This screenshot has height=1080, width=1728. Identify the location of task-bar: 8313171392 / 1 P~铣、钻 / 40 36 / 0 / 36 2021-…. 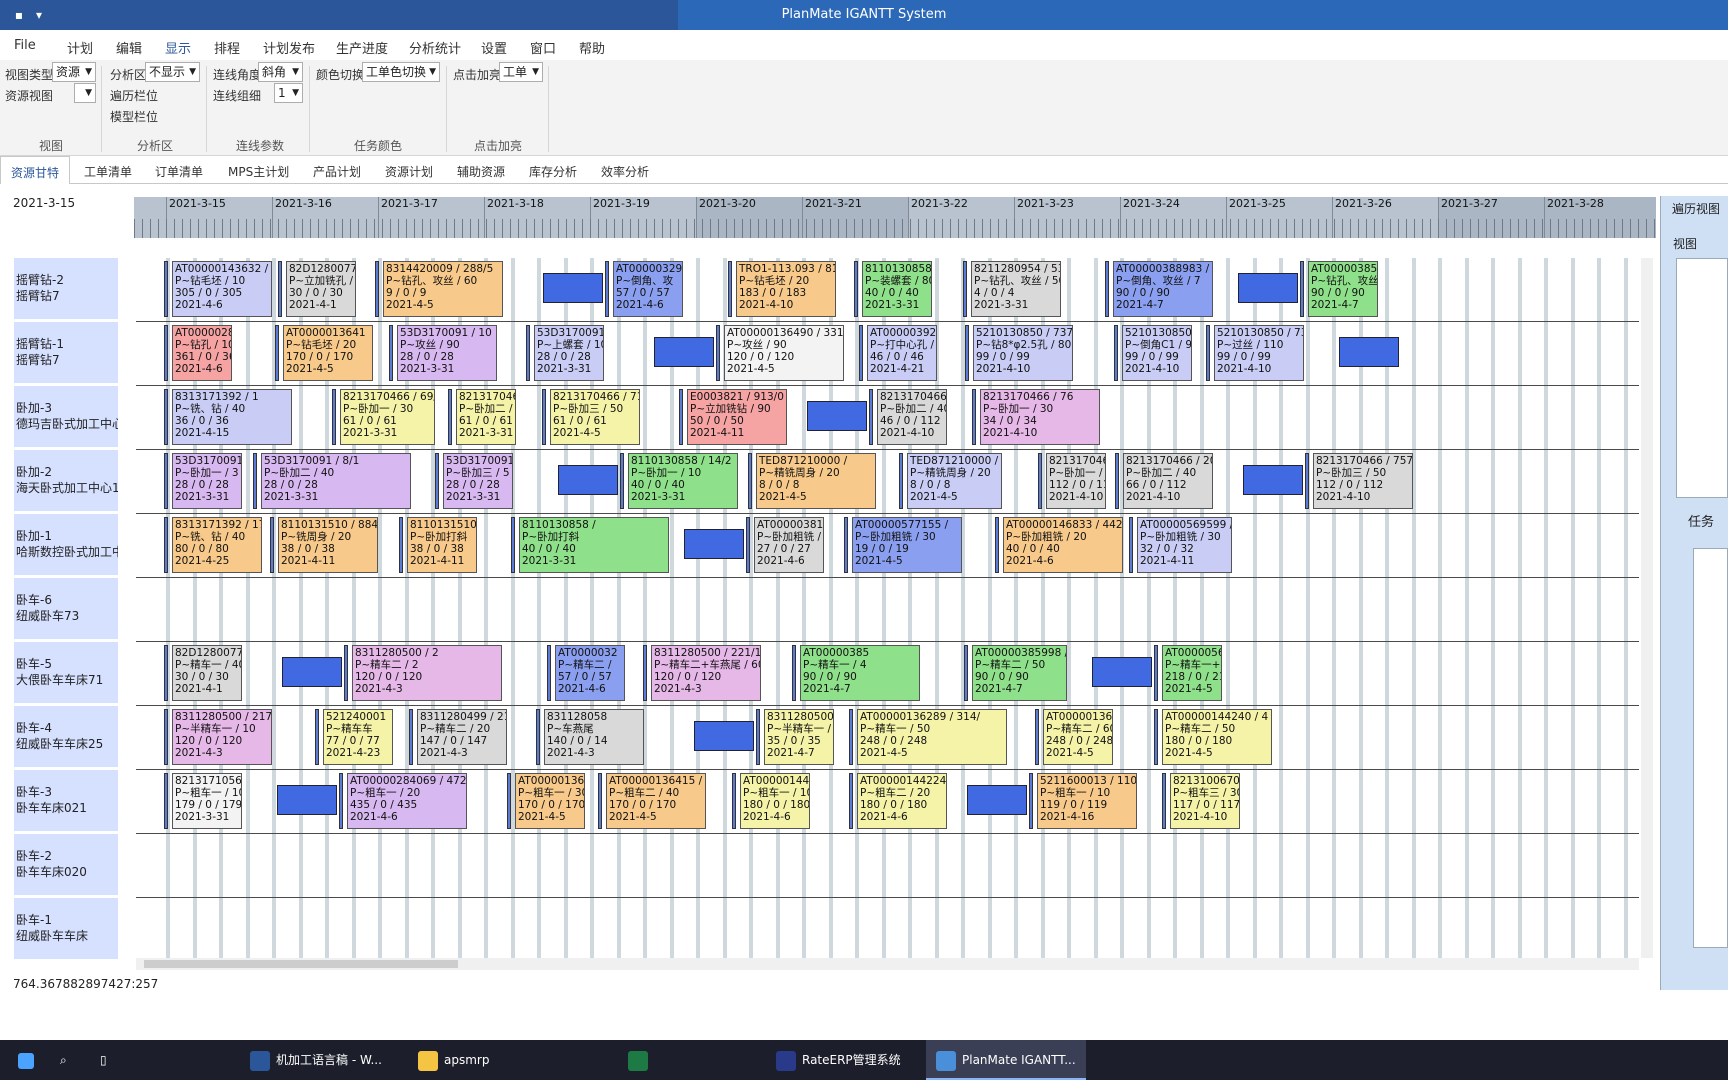
(232, 417).